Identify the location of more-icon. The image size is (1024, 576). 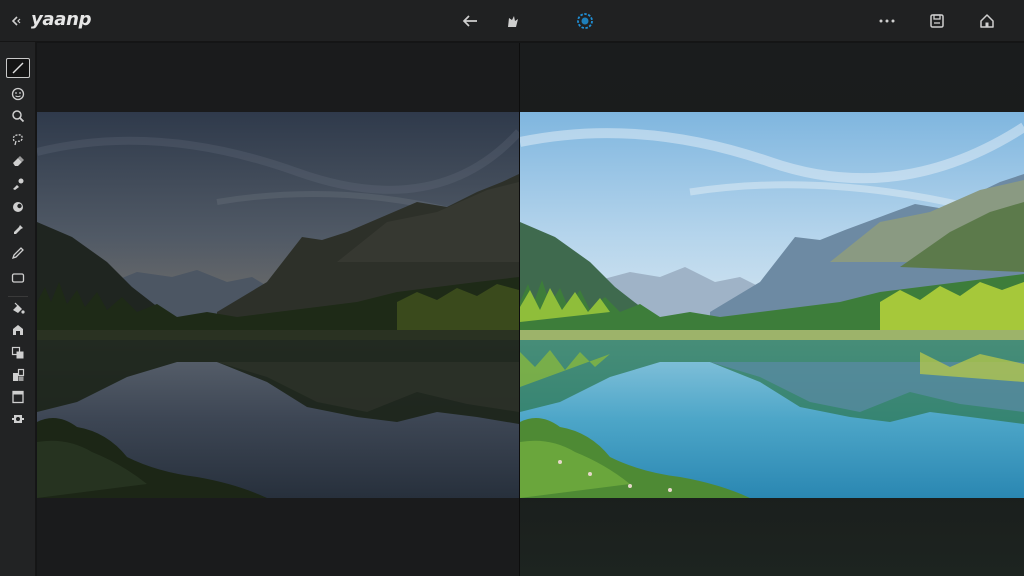
(887, 21).